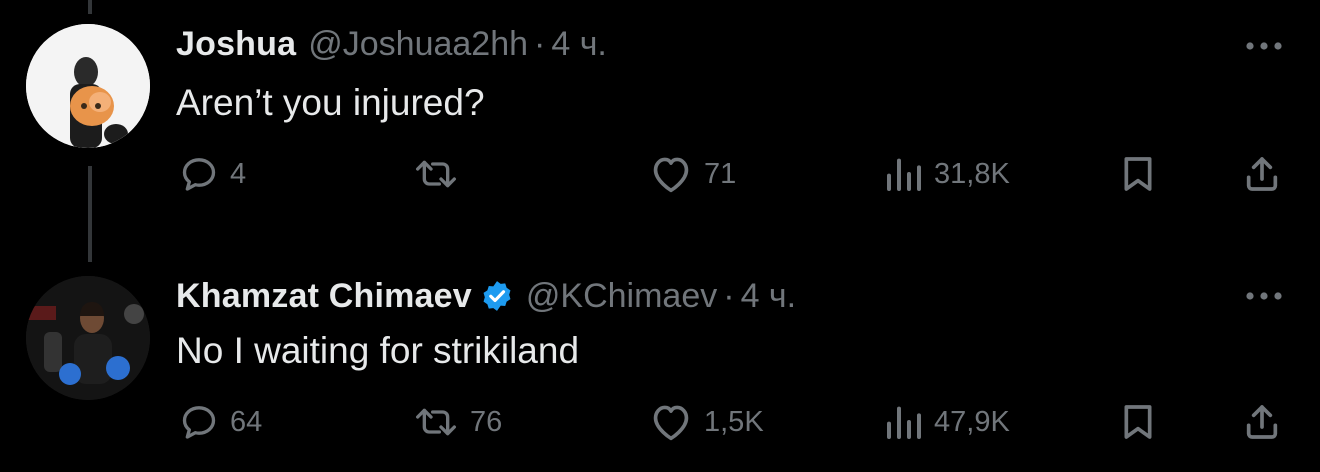 This screenshot has width=1320, height=472. I want to click on views-button: 31,8K, so click(947, 174).